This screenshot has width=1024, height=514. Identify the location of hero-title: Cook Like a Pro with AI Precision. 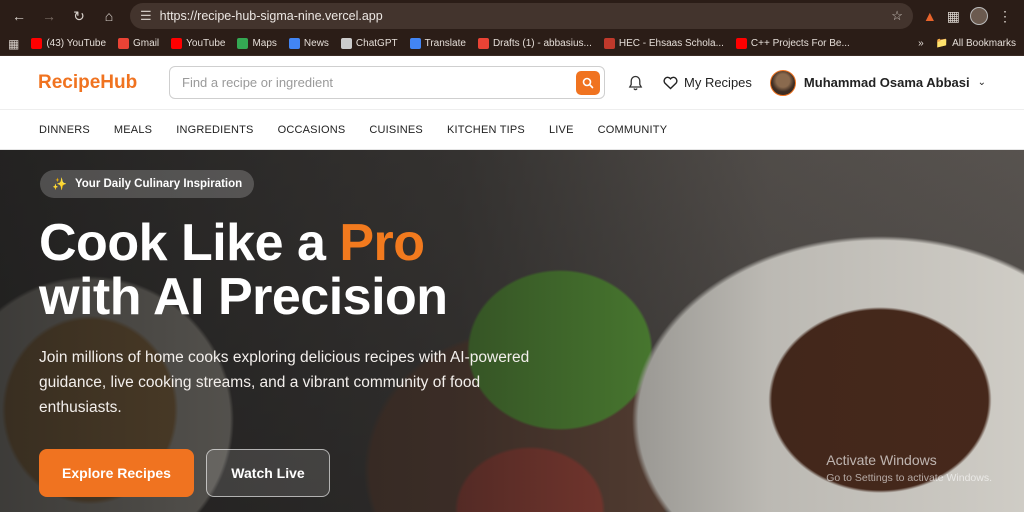
(243, 270).